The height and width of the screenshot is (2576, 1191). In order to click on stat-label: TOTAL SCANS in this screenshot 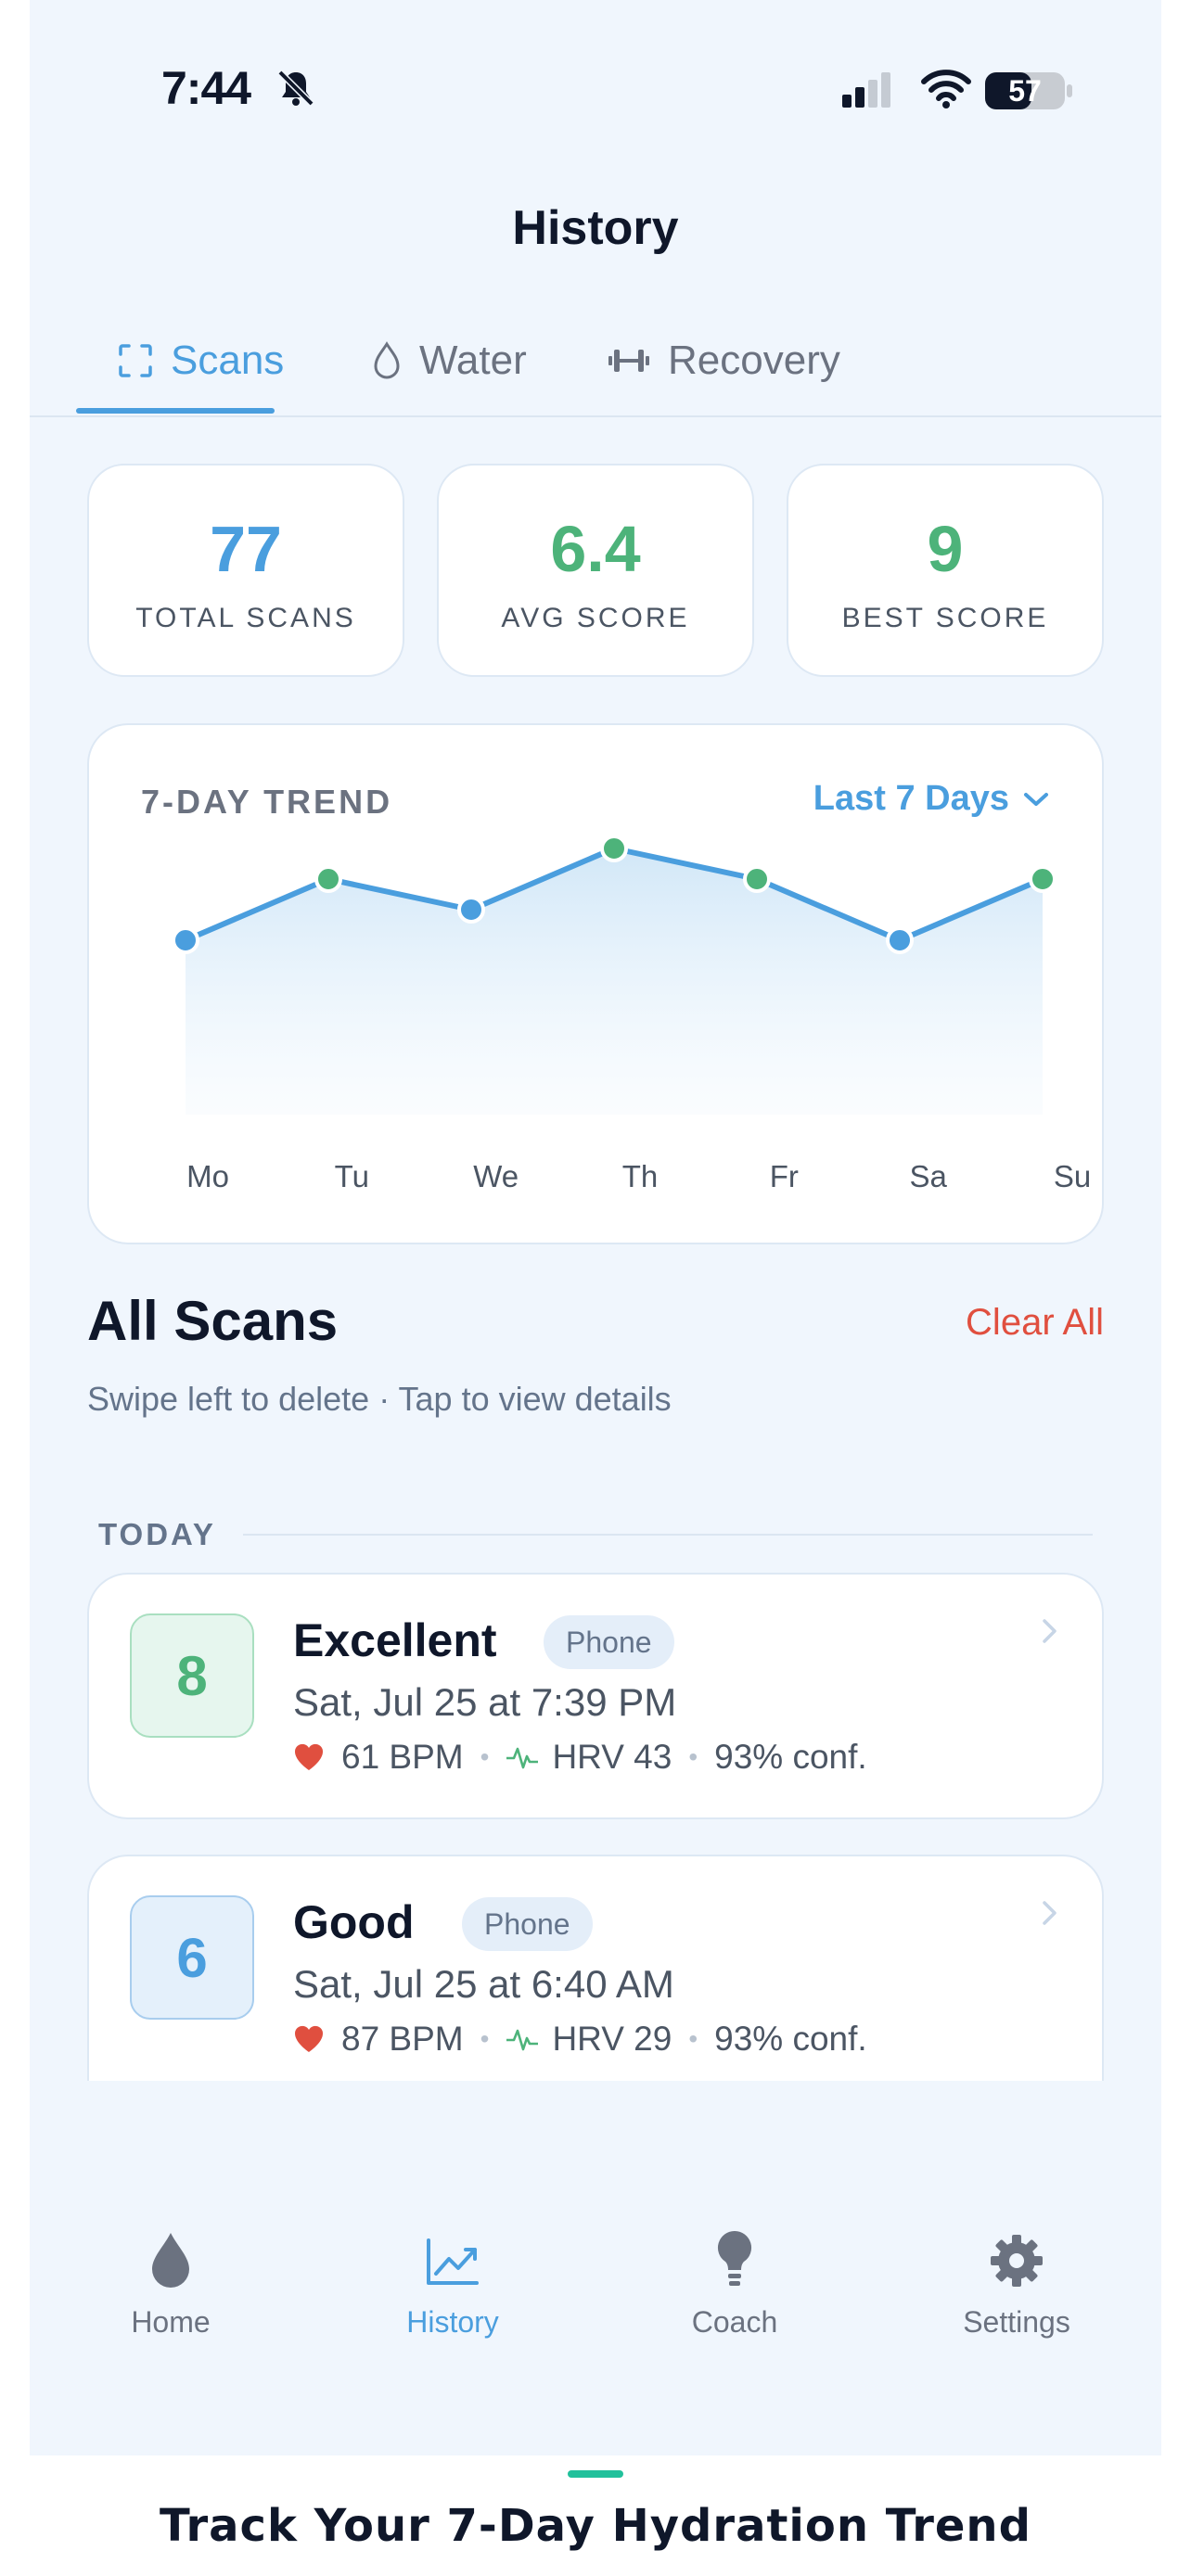, I will do `click(246, 618)`.